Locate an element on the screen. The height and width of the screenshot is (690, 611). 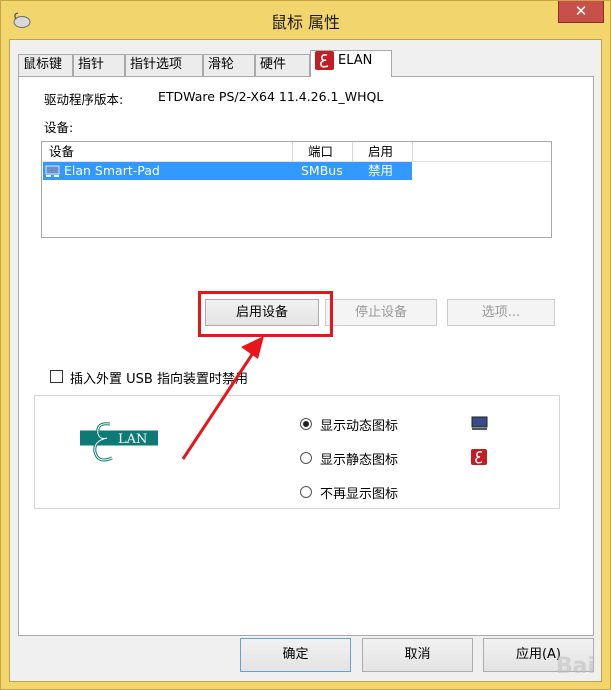
elan-icon is located at coordinates (479, 457).